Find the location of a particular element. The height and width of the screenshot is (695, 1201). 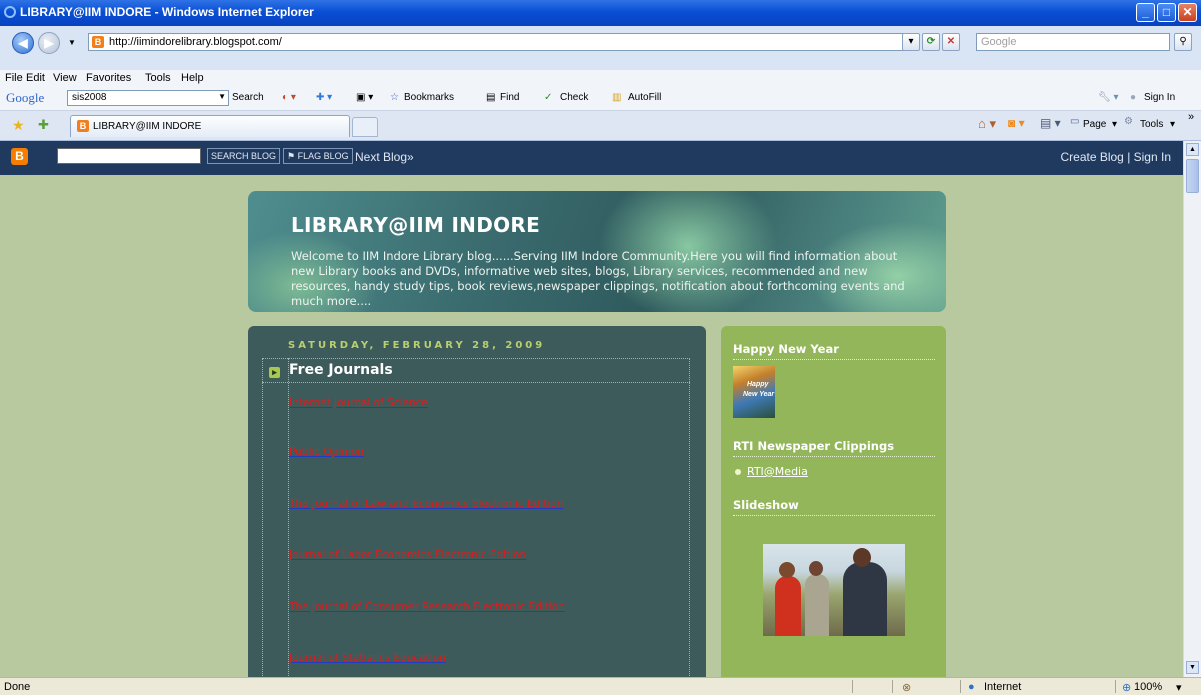

post-arrow-icon: ▸ is located at coordinates (274, 372).